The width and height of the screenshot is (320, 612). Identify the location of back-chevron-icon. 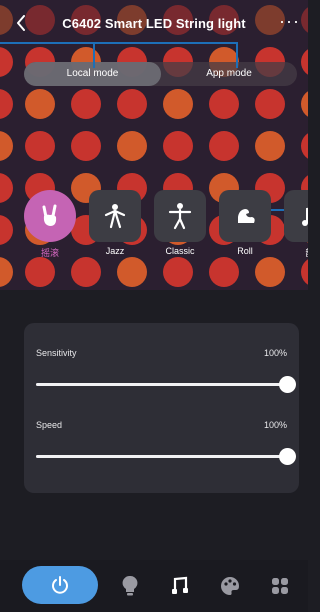
(21, 23).